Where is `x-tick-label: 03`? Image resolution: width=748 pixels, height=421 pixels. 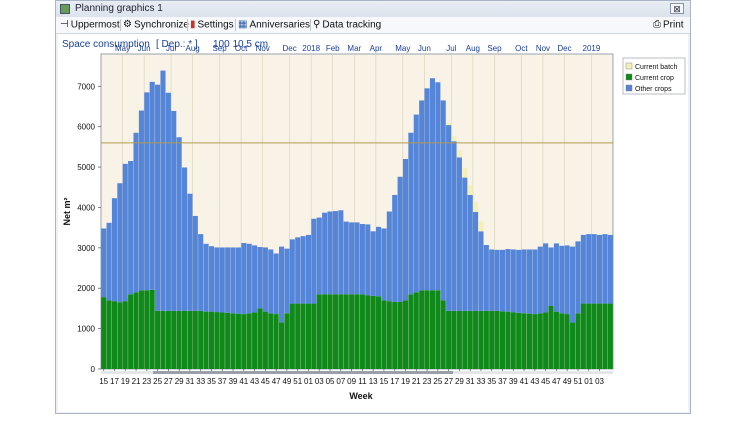 x-tick-label: 03 is located at coordinates (599, 381).